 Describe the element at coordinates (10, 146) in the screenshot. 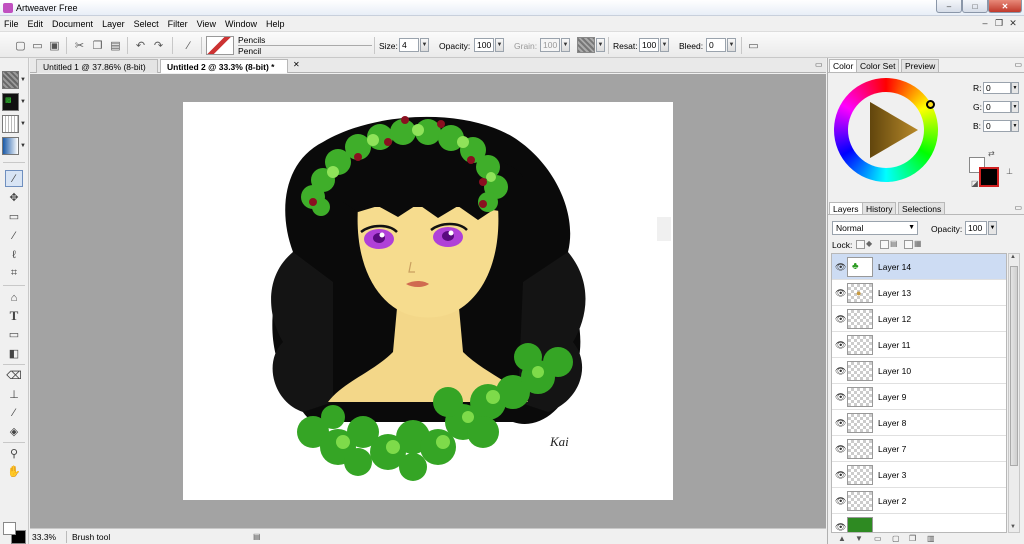

I see `gradient-swatch` at that location.